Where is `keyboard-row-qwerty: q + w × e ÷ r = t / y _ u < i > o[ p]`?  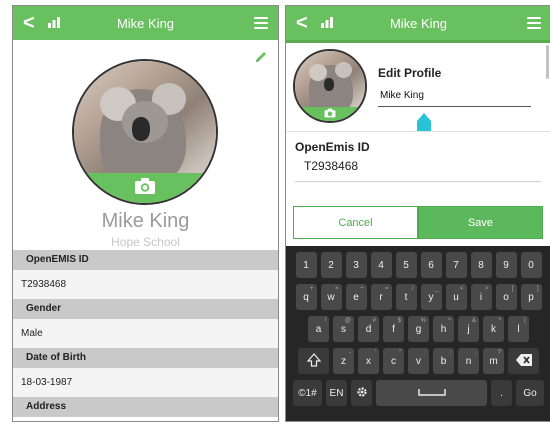
keyboard-row-qwerty: q + w × e ÷ r = t / y _ u < i > o[ p] is located at coordinates (418, 297).